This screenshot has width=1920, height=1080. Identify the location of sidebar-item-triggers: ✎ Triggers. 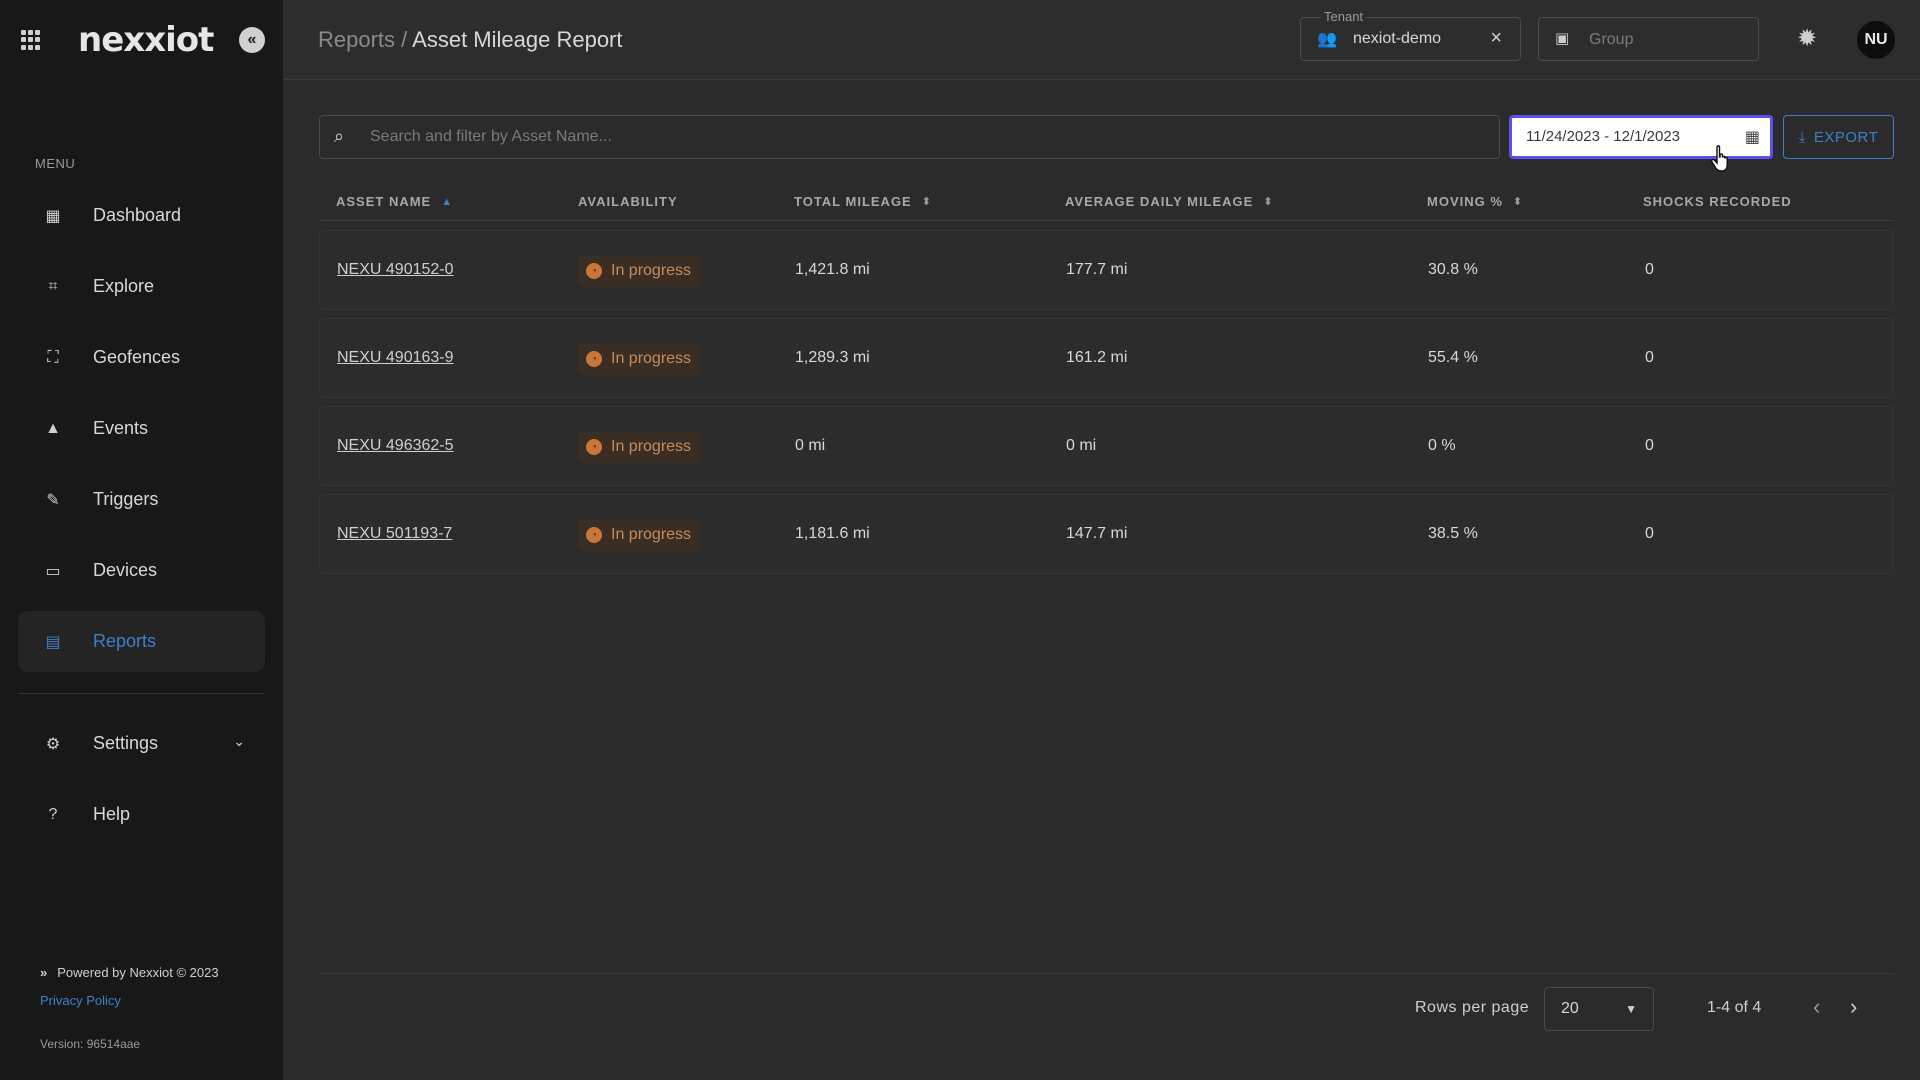
(141, 499).